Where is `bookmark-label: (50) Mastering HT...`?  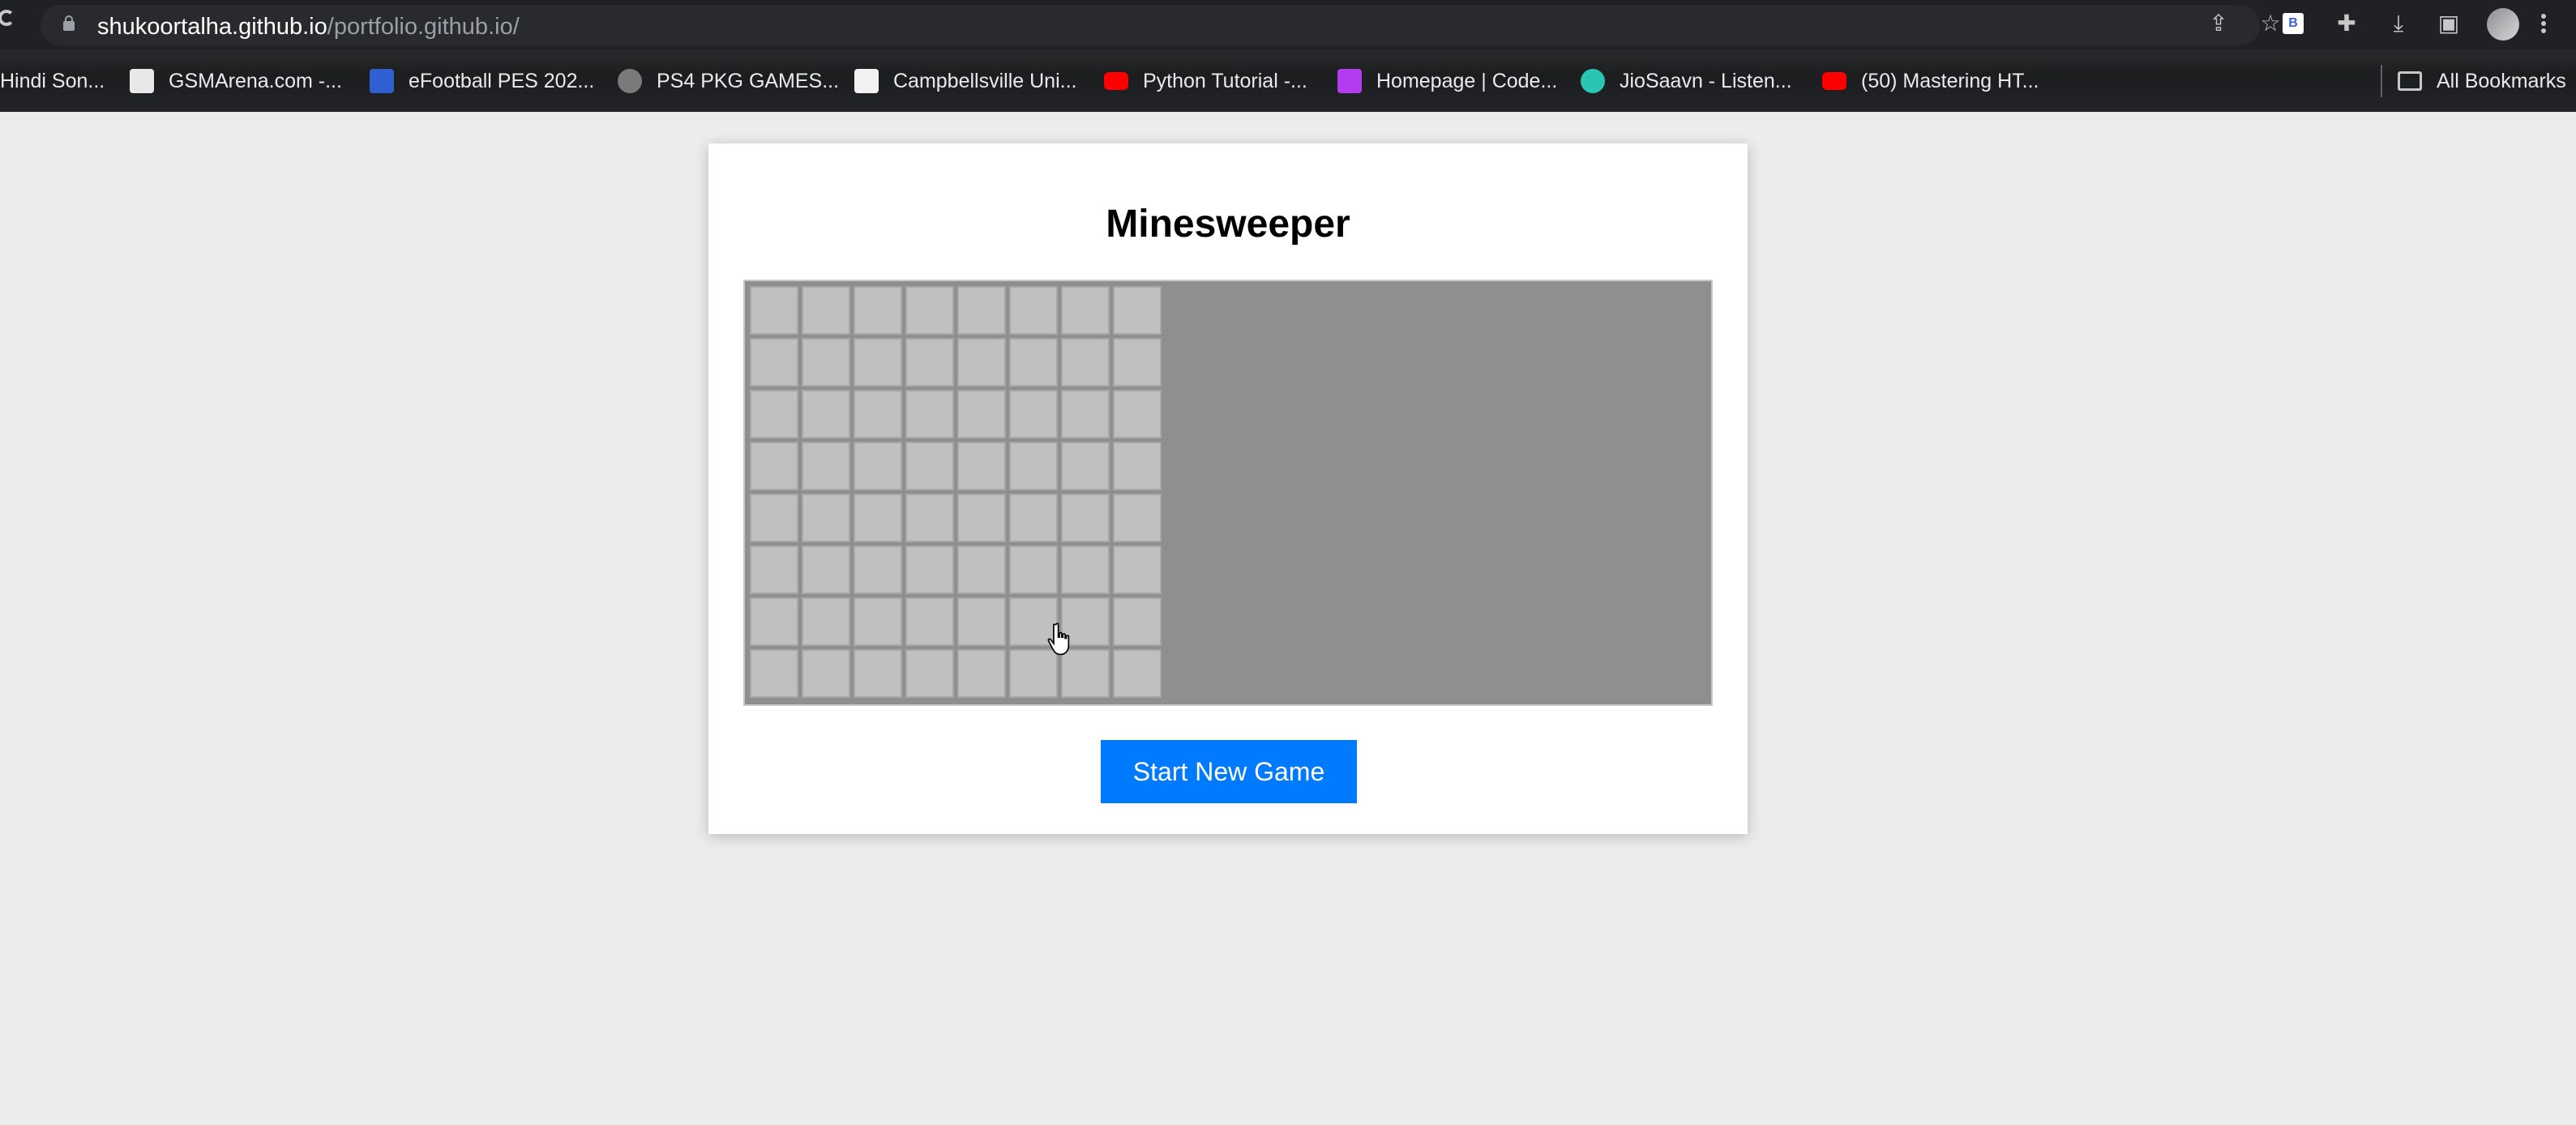 bookmark-label: (50) Mastering HT... is located at coordinates (1950, 80).